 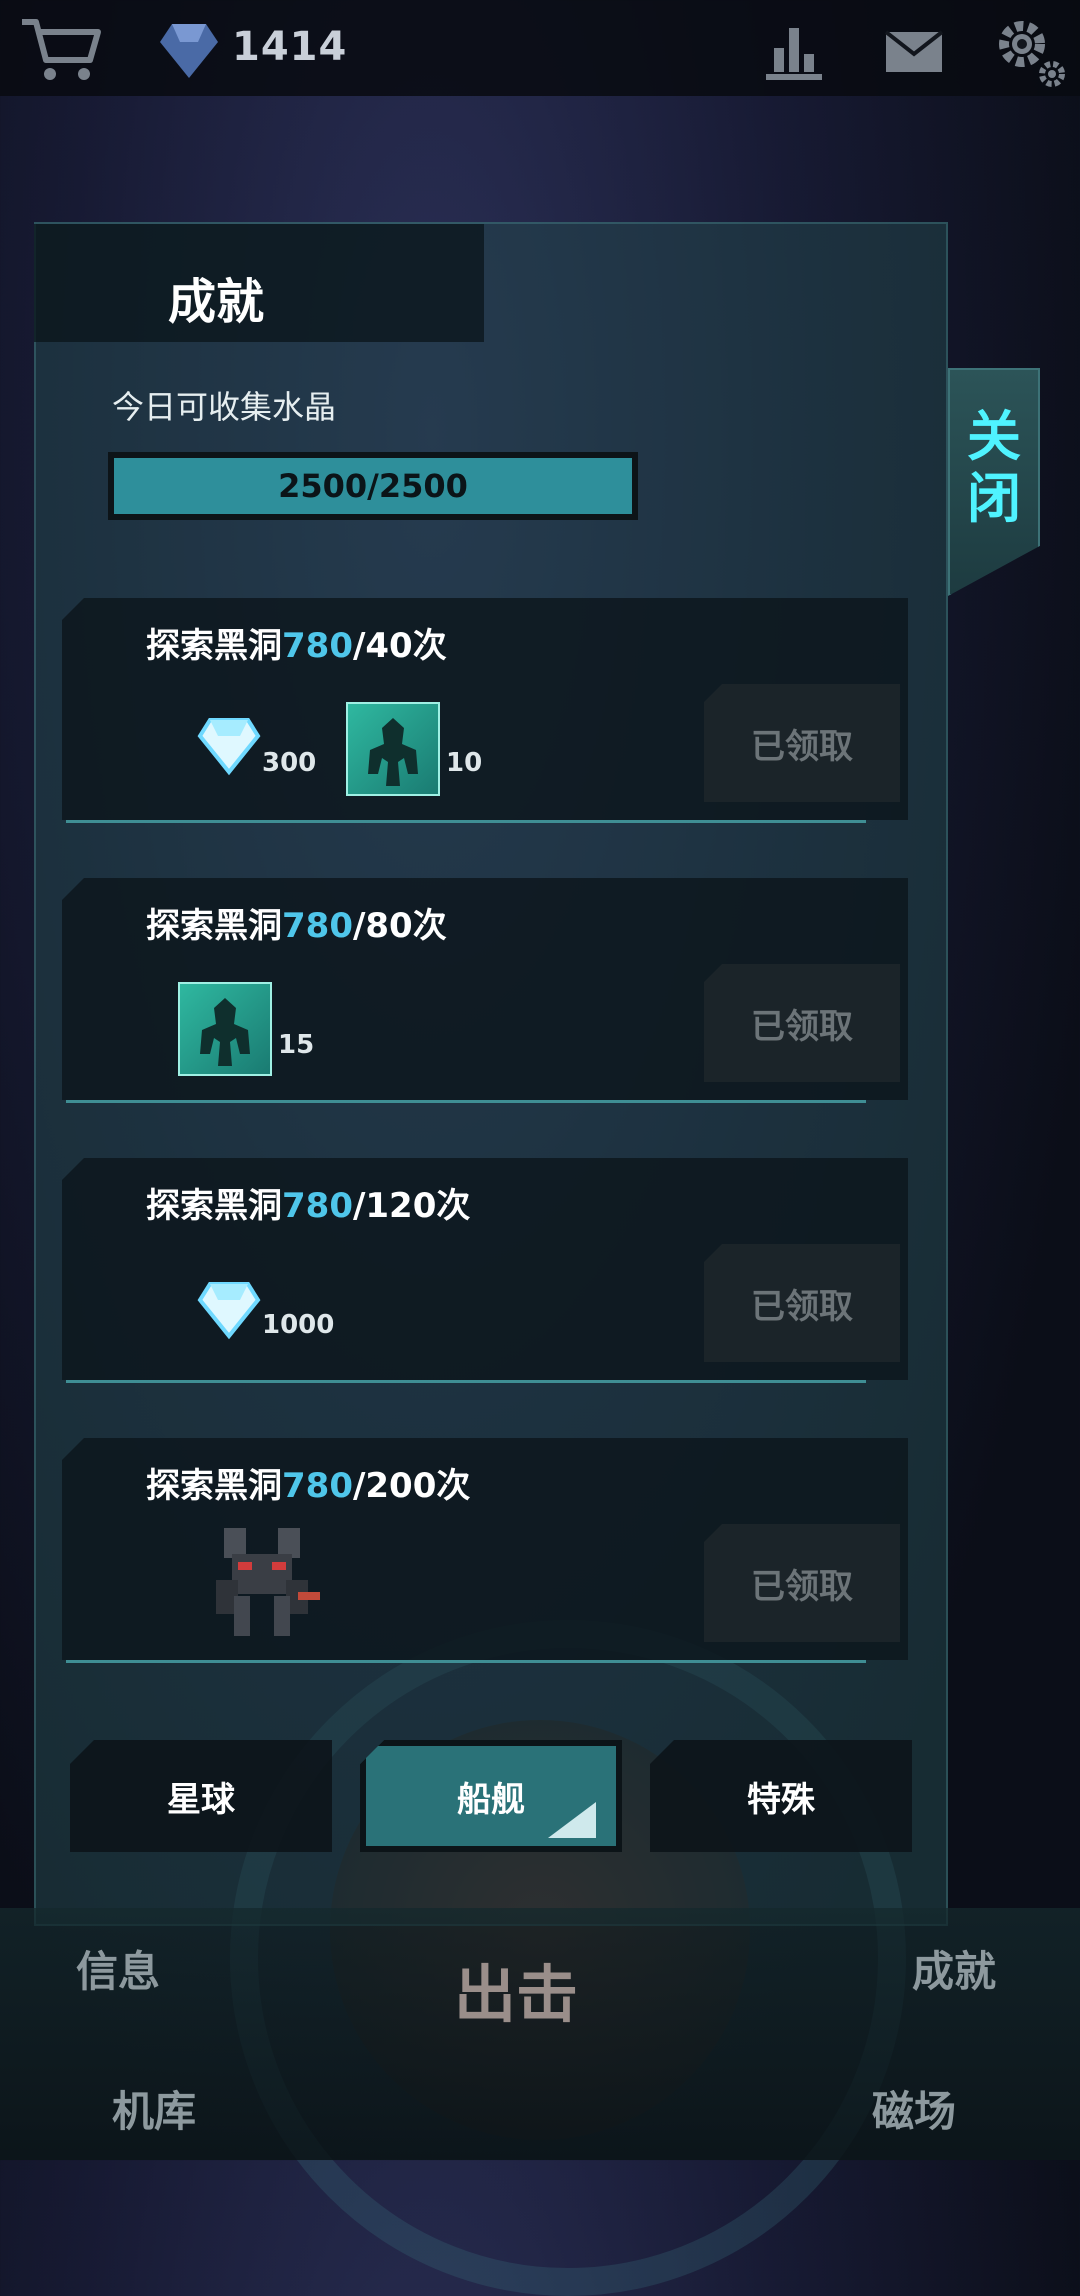 I want to click on crystal-icon, so click(x=189, y=51).